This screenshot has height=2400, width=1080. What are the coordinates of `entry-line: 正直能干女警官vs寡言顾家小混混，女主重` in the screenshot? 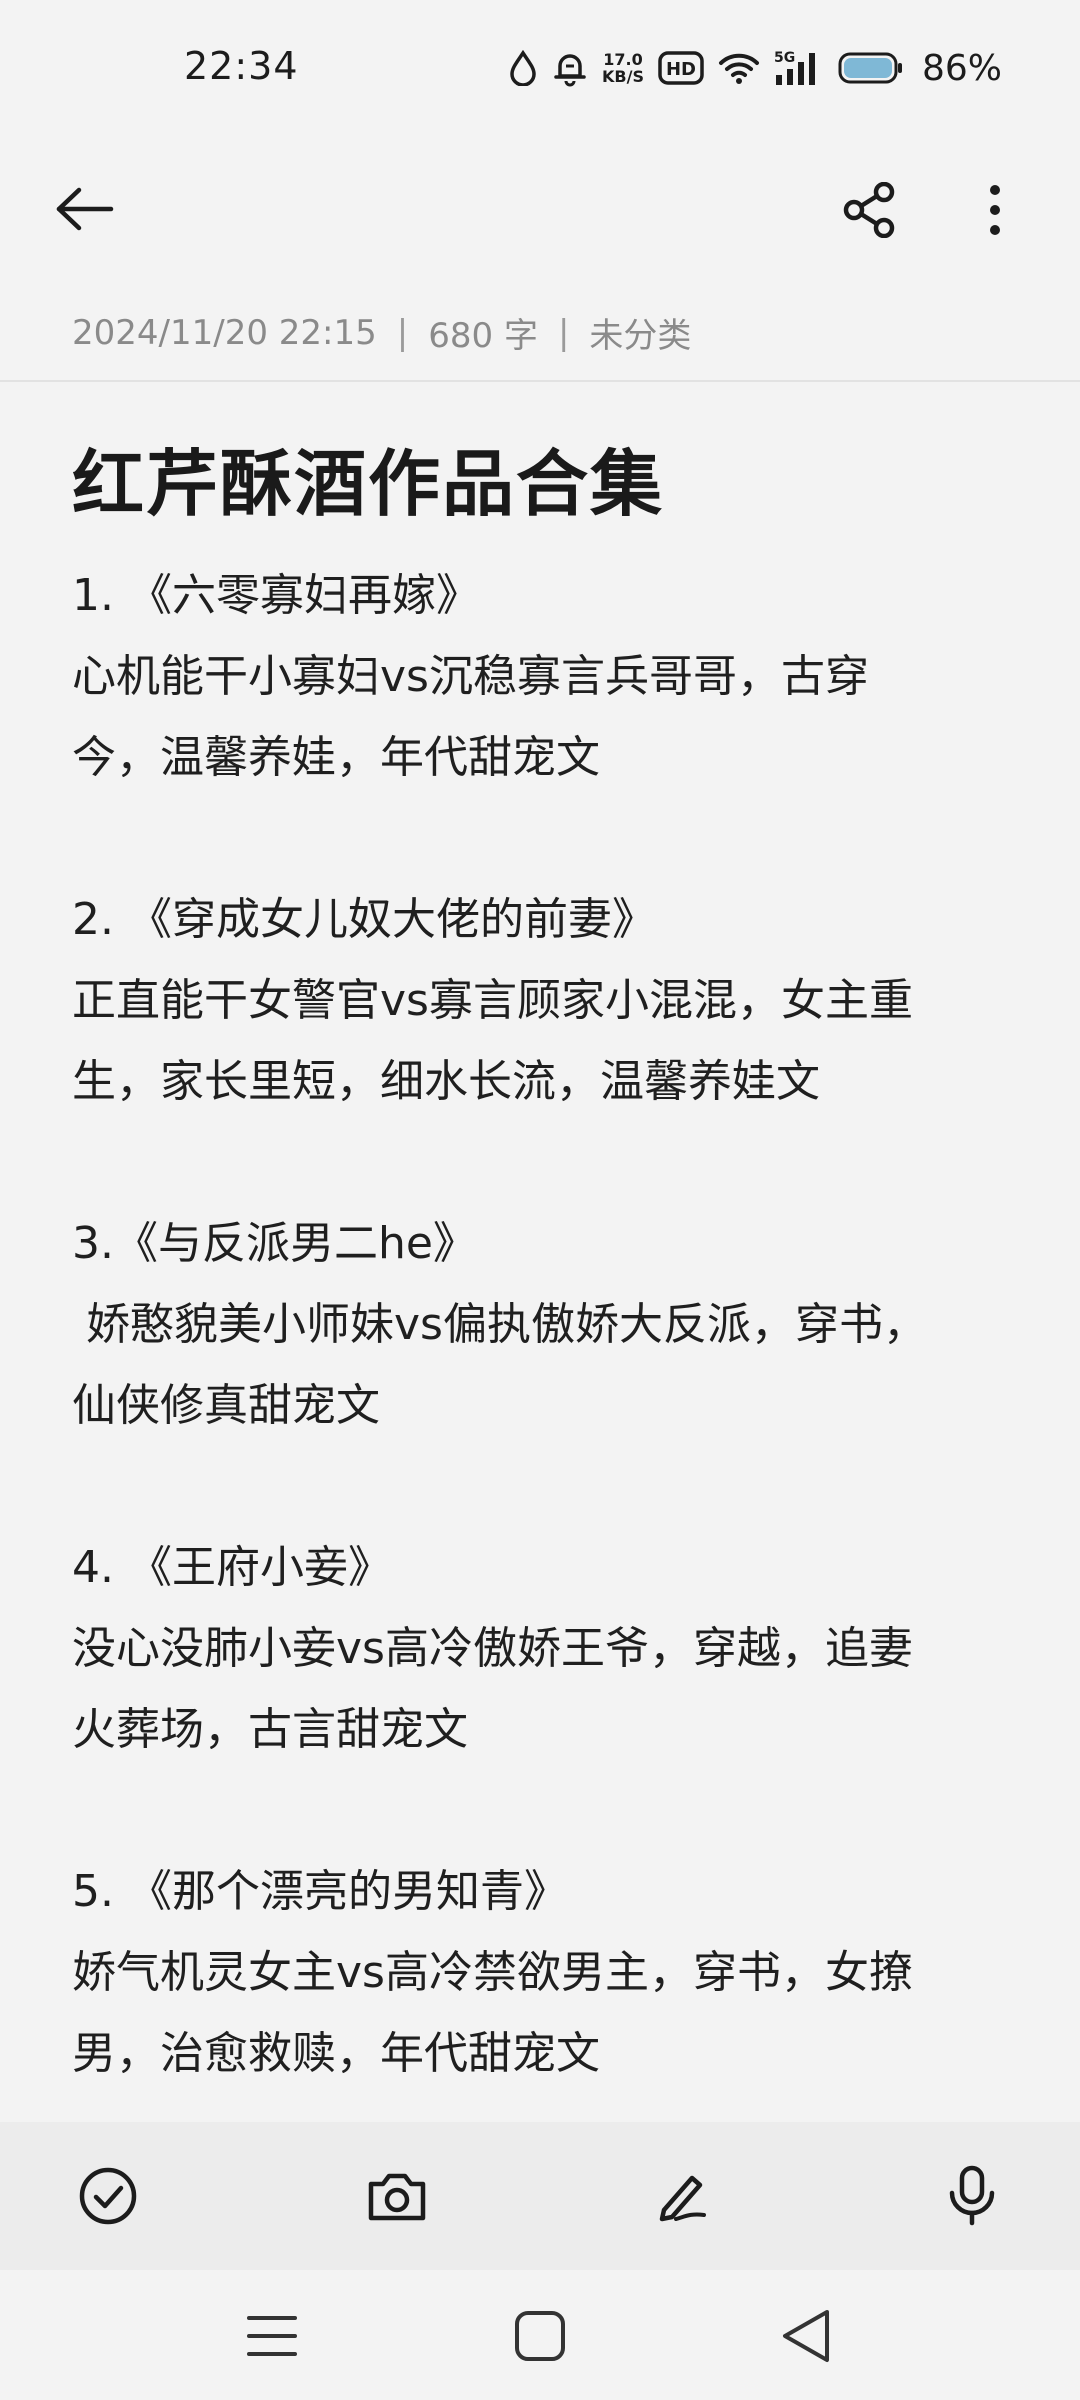 It's located at (492, 1000).